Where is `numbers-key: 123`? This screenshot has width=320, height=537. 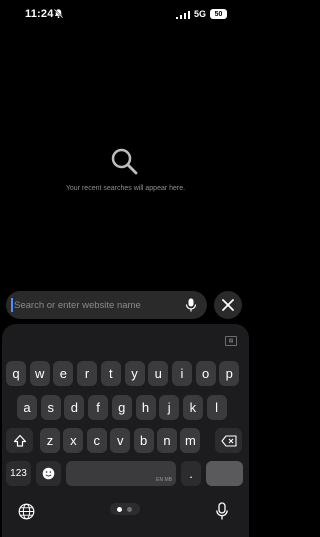
numbers-key: 123 is located at coordinates (18, 473).